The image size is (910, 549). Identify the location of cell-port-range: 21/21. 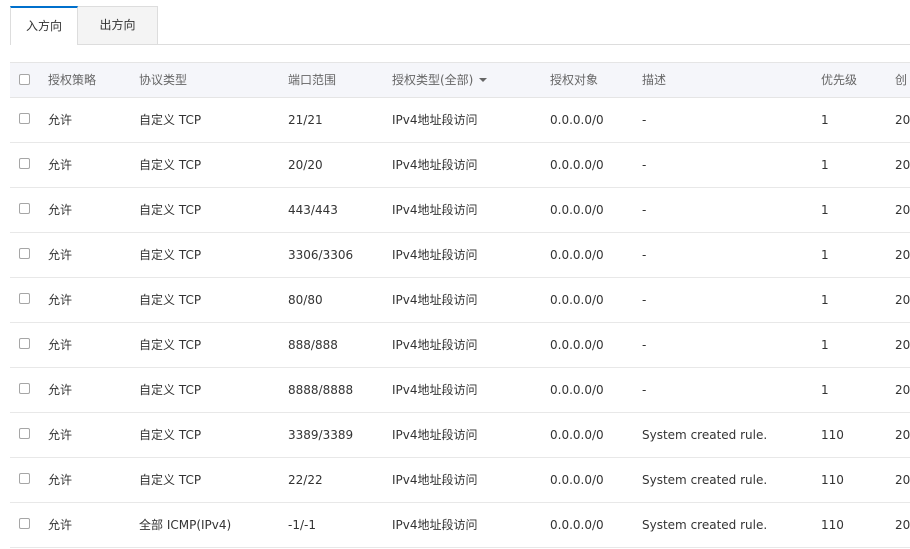
(305, 120).